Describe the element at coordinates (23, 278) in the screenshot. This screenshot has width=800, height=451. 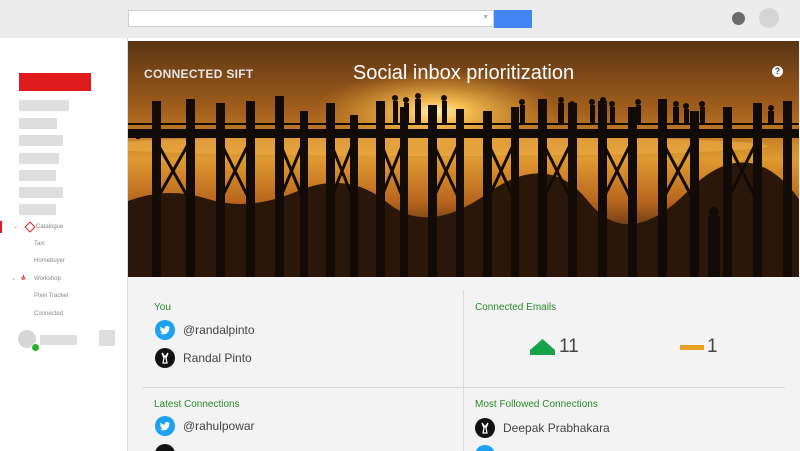
I see `code-icon: ‹/›` at that location.